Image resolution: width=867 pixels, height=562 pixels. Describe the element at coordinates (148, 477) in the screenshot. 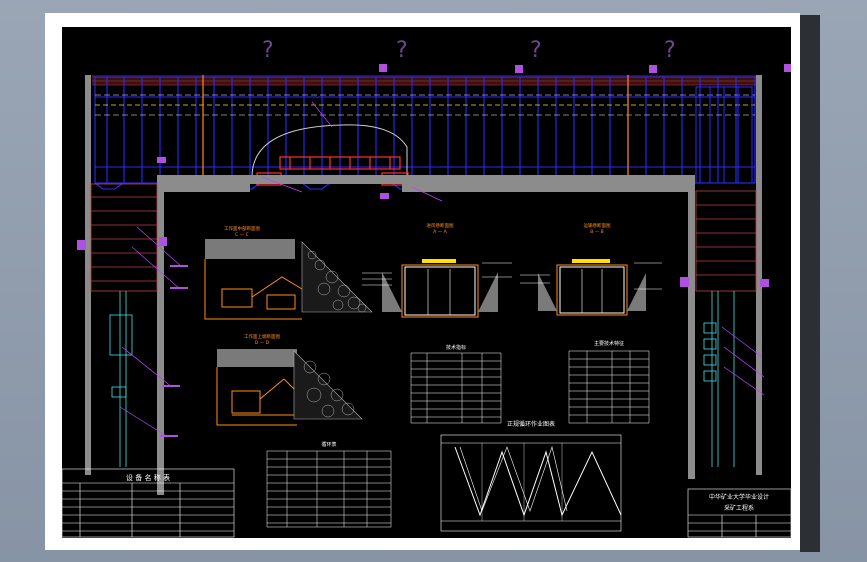

I see `equipment-table-title: 设 备 名 称 表` at that location.